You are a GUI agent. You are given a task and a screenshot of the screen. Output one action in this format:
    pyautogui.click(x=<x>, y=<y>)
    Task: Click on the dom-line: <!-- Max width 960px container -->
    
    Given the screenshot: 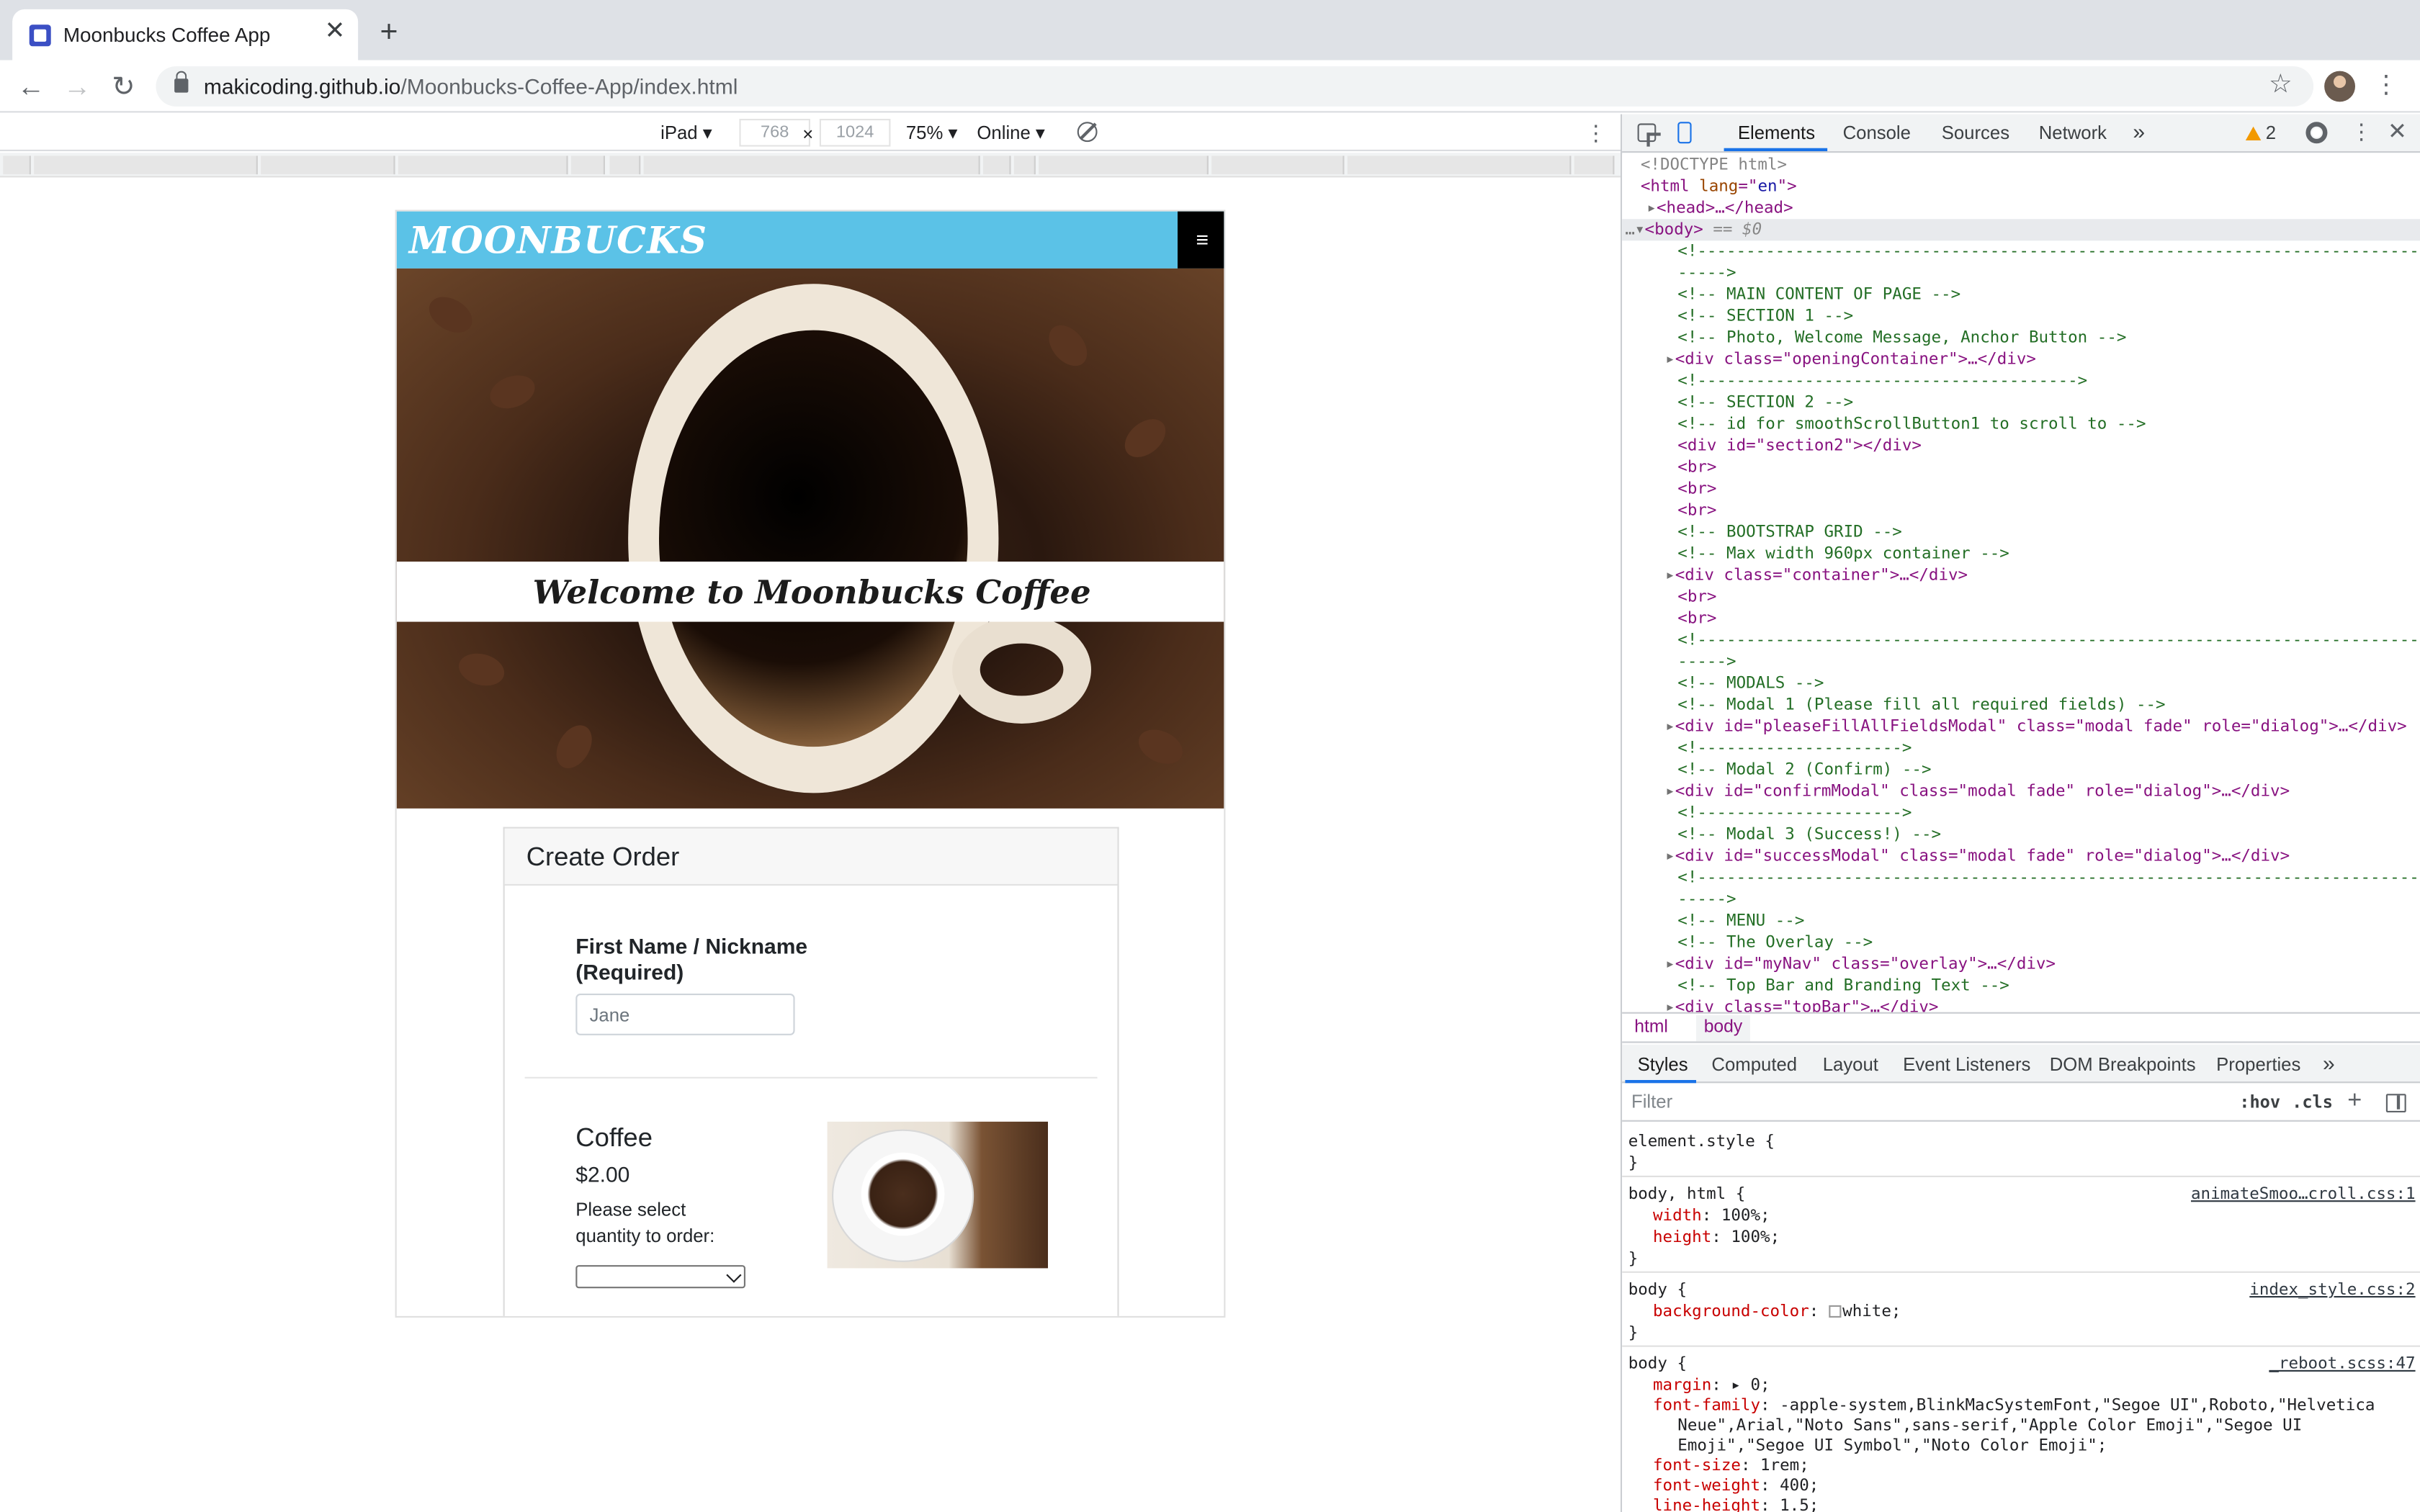 What is the action you would take?
    pyautogui.click(x=2021, y=553)
    